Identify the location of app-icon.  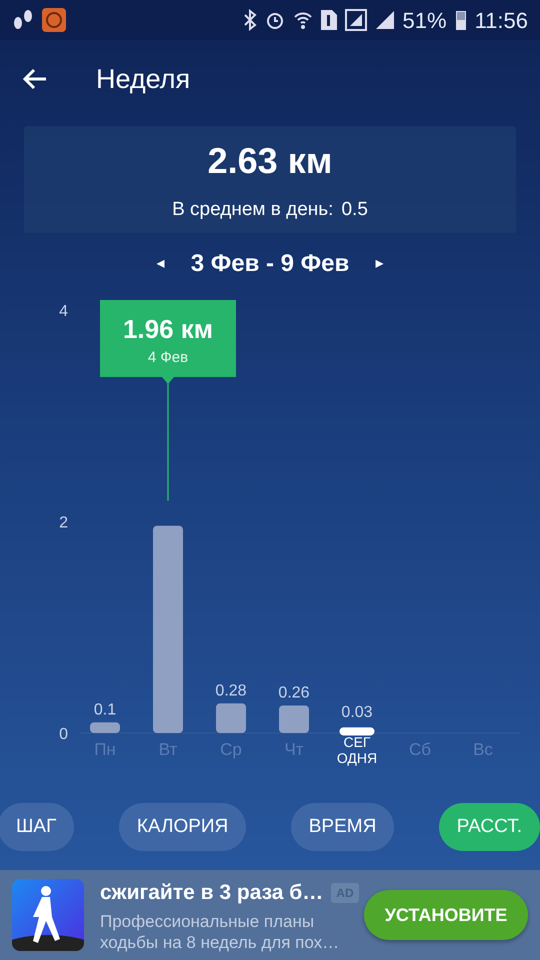
(54, 20).